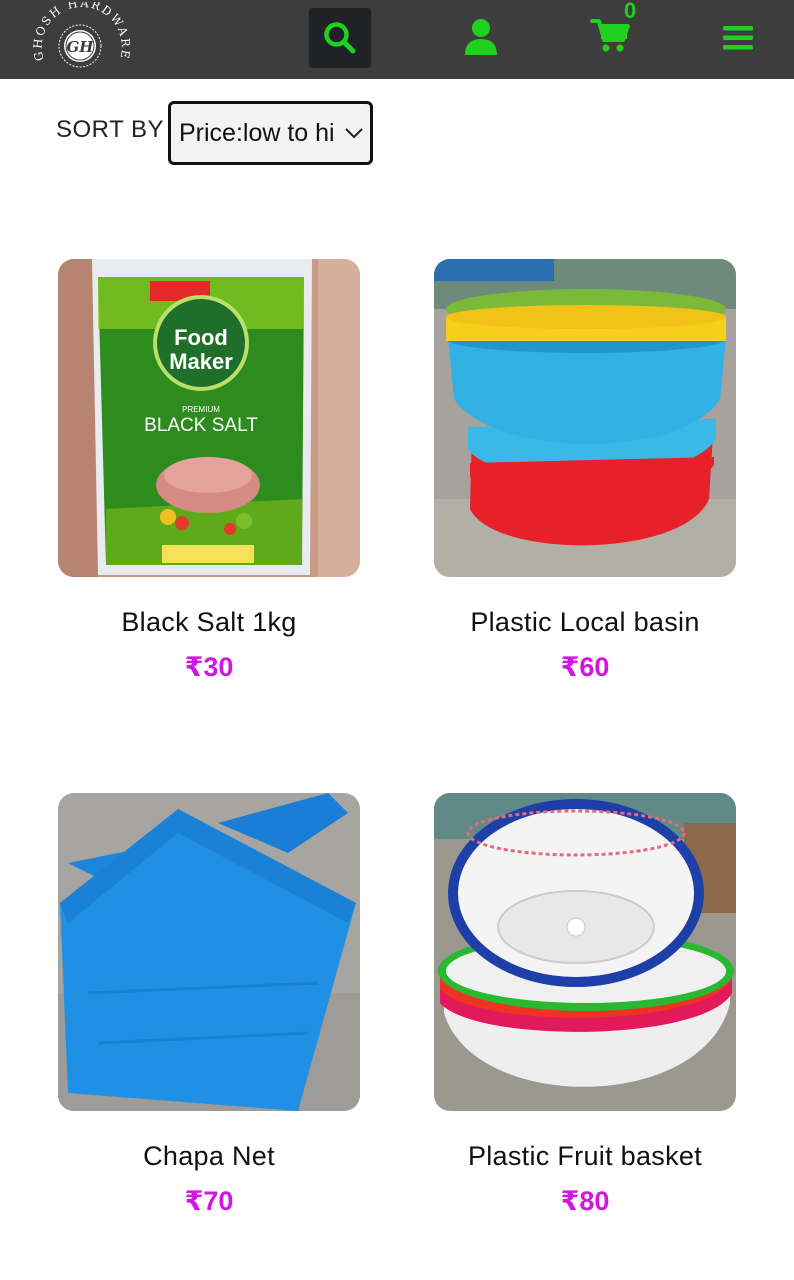  I want to click on user-icon, so click(481, 37).